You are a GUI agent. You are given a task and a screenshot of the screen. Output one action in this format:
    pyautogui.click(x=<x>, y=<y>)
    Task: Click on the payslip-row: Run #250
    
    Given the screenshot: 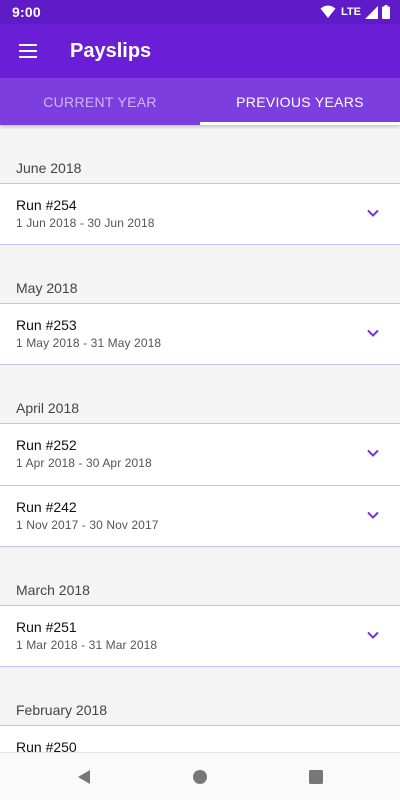 What is the action you would take?
    pyautogui.click(x=200, y=738)
    